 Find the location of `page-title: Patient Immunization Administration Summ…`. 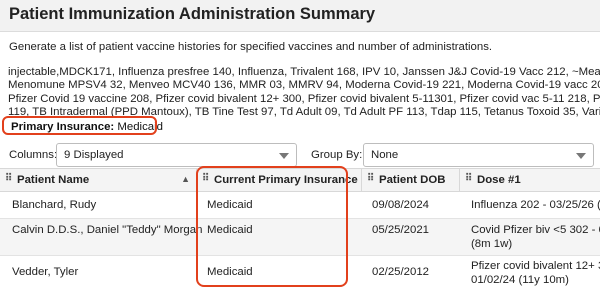

page-title: Patient Immunization Administration Summ… is located at coordinates (192, 14).